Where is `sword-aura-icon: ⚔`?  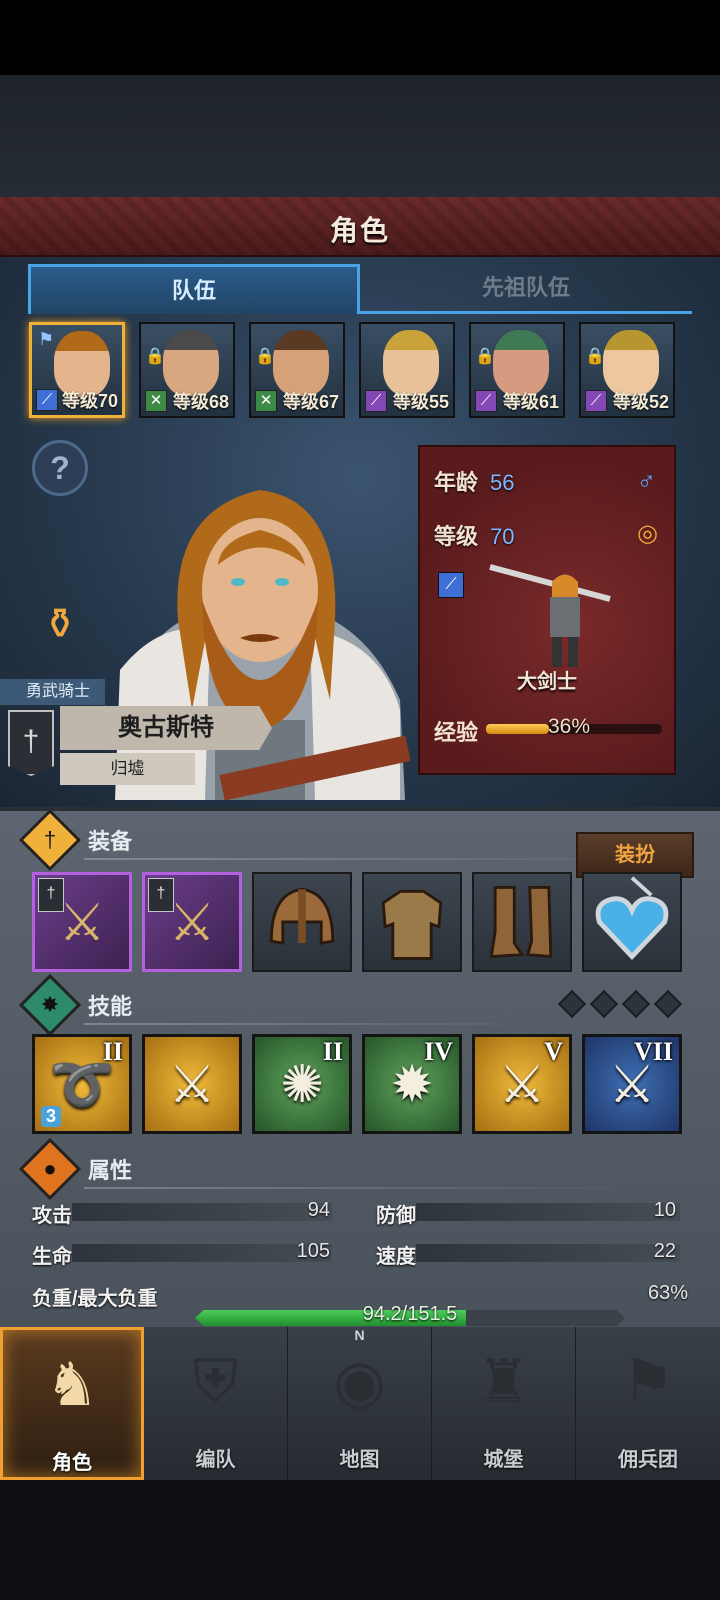
sword-aura-icon: ⚔ is located at coordinates (192, 1085).